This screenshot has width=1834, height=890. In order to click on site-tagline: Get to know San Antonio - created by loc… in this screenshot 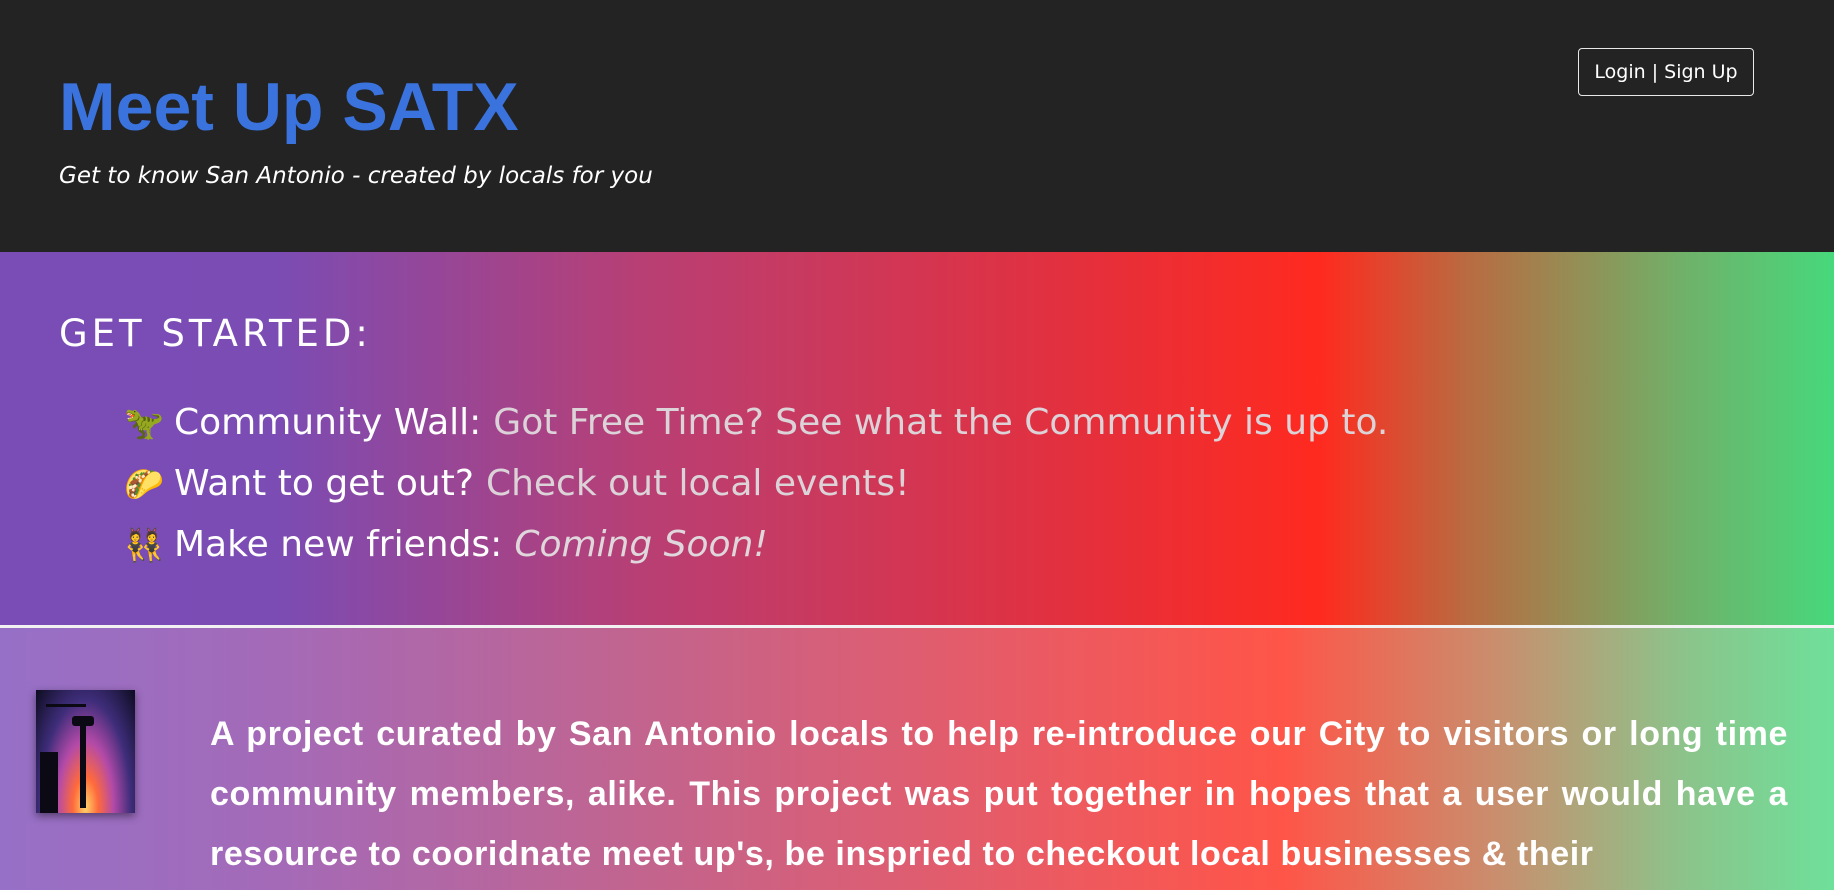, I will do `click(356, 176)`.